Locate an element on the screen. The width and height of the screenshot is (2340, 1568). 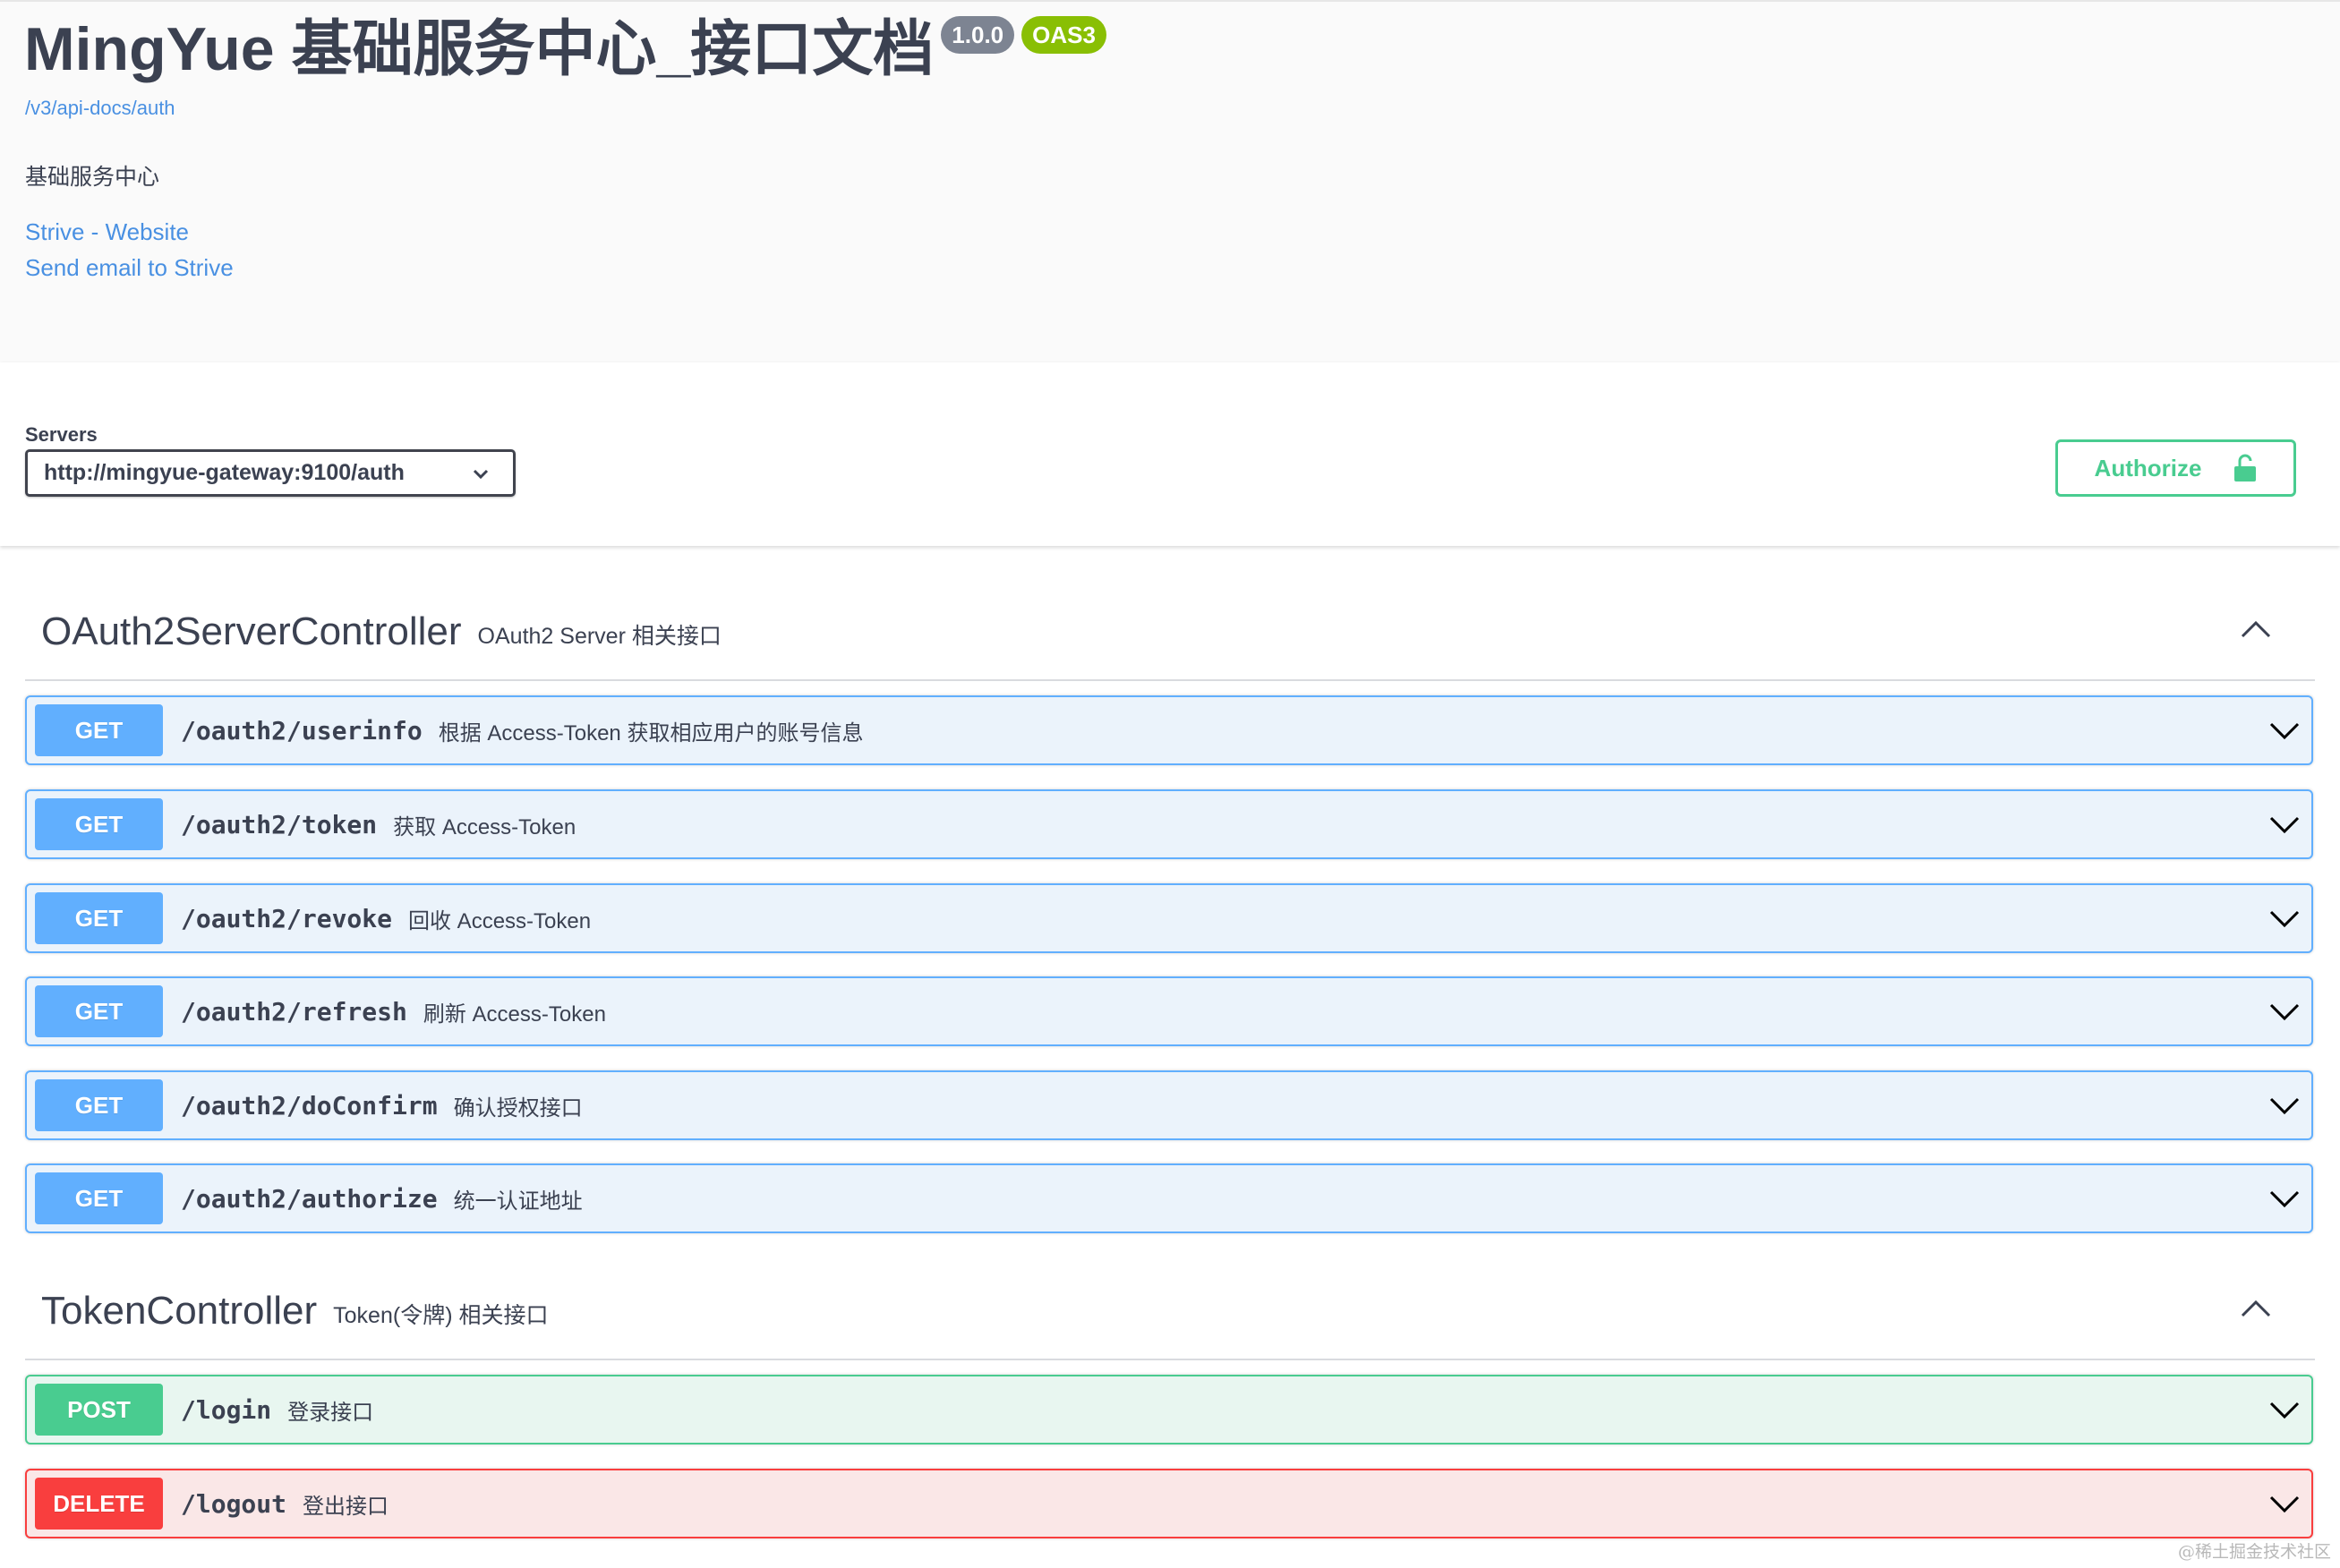
api-description: 基础服务中心 is located at coordinates (92, 177).